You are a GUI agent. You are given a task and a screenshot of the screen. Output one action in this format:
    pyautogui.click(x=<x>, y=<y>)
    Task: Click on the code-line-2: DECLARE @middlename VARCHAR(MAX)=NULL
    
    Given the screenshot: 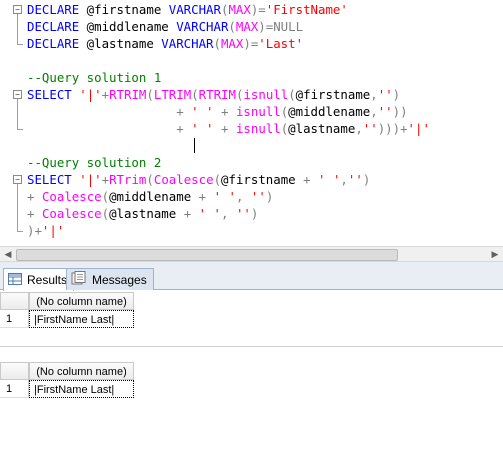 What is the action you would take?
    pyautogui.click(x=165, y=26)
    